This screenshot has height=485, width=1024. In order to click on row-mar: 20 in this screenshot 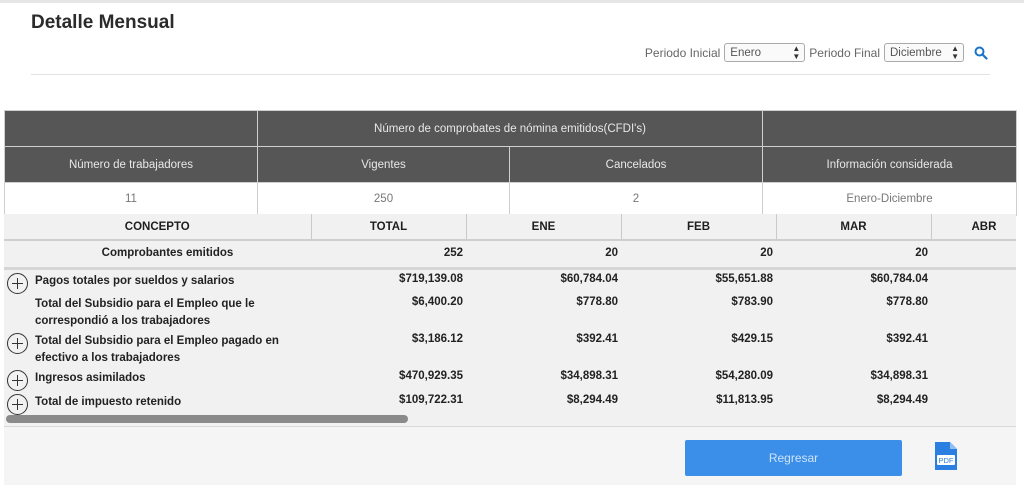, I will do `click(853, 255)`.